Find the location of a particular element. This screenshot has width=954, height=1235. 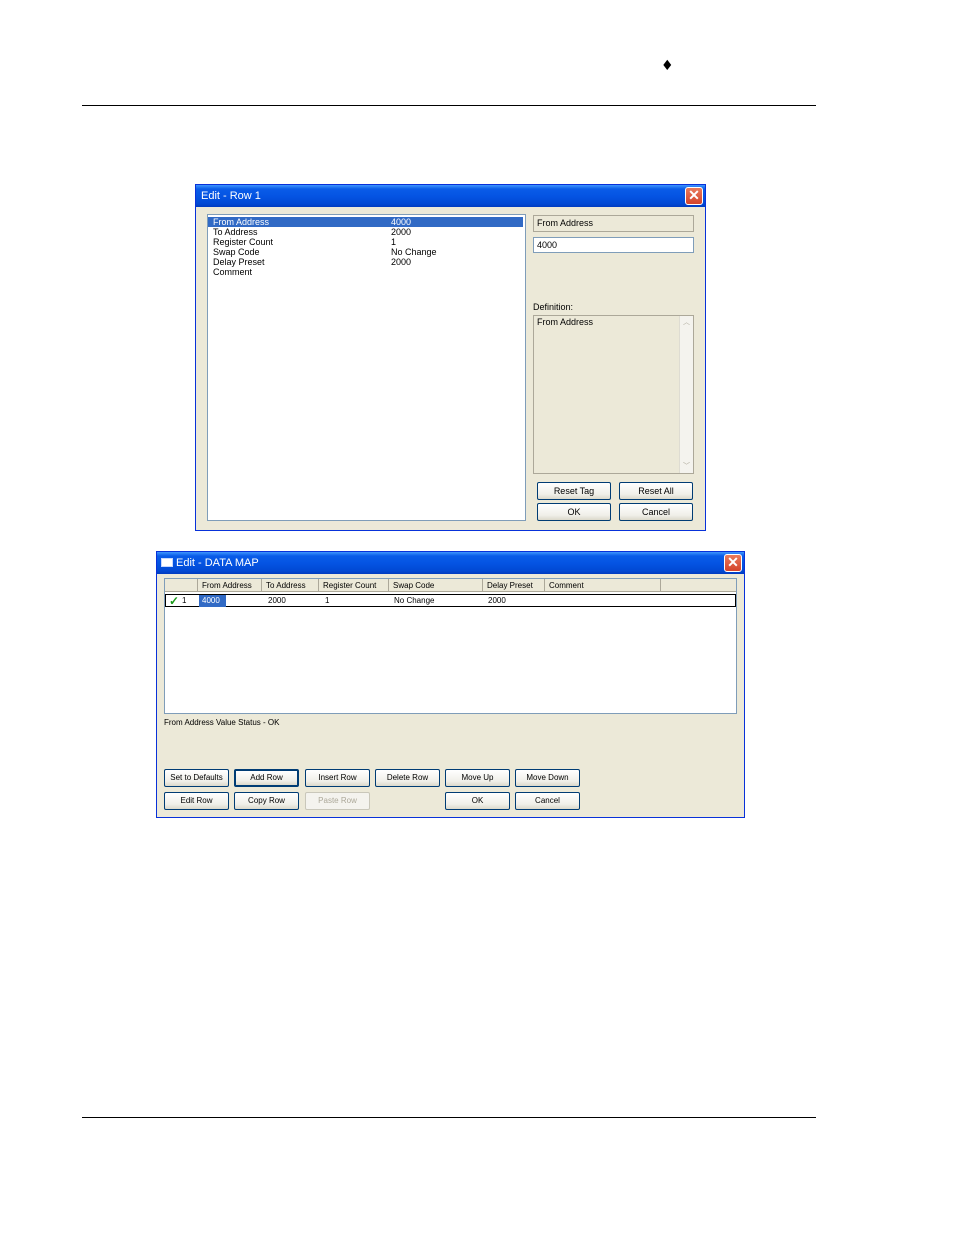

top-rule is located at coordinates (449, 105).